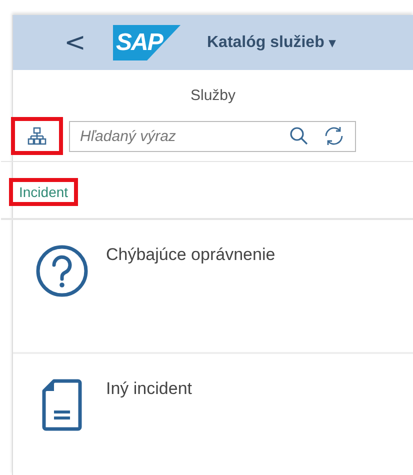  I want to click on search-icon, so click(299, 136).